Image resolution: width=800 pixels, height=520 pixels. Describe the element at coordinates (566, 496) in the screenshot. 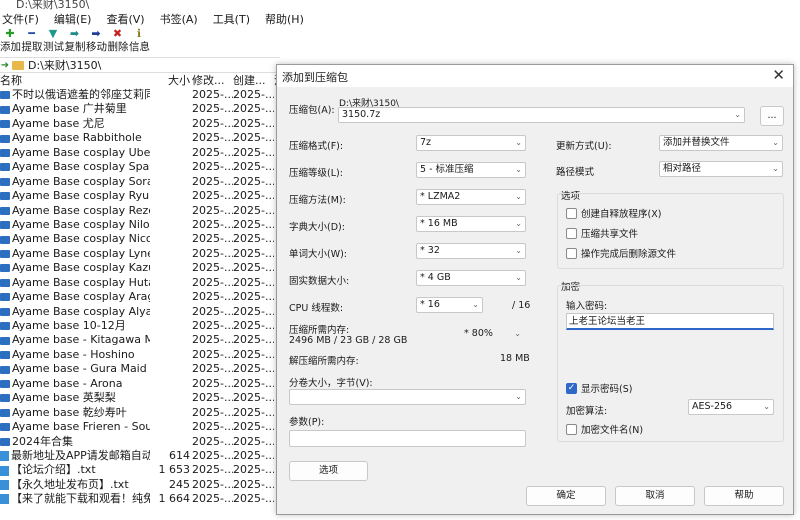

I see `ok-button: 确定` at that location.